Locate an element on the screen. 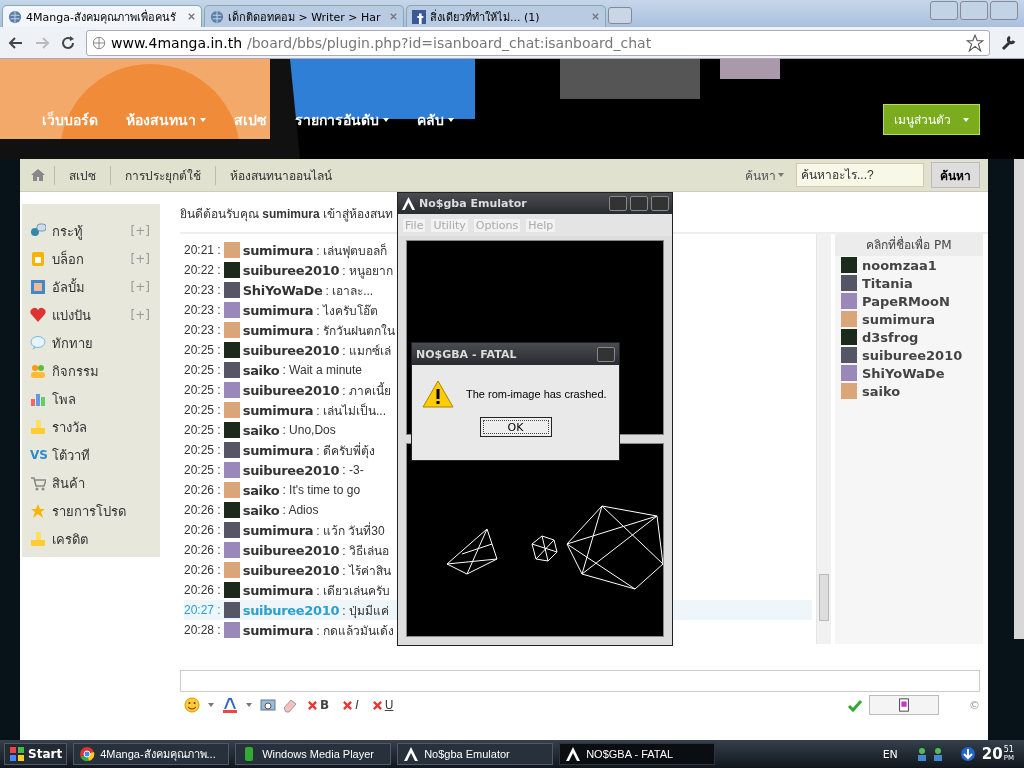 This screenshot has width=1024, height=768. taskbar-button: No$gba Emulator is located at coordinates (475, 754).